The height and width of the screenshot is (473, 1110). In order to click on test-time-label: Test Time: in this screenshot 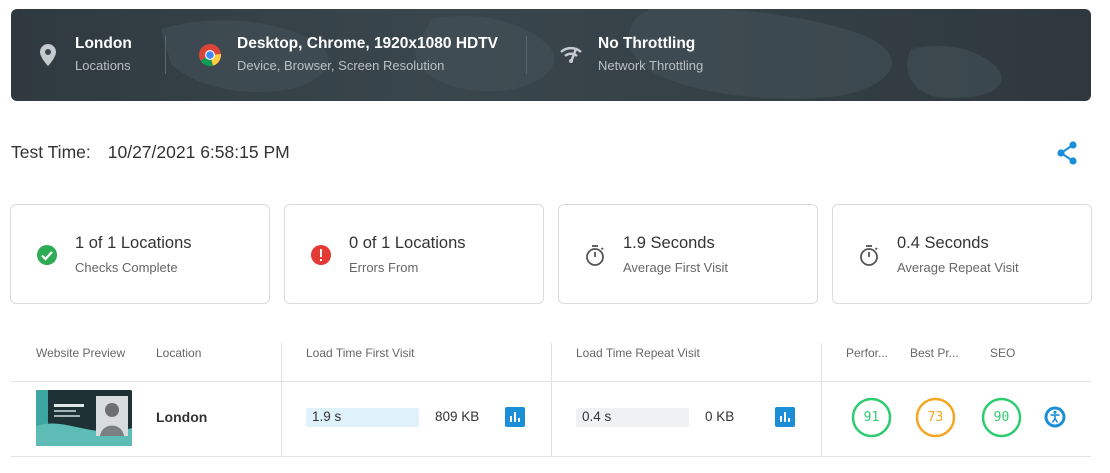, I will do `click(51, 152)`.